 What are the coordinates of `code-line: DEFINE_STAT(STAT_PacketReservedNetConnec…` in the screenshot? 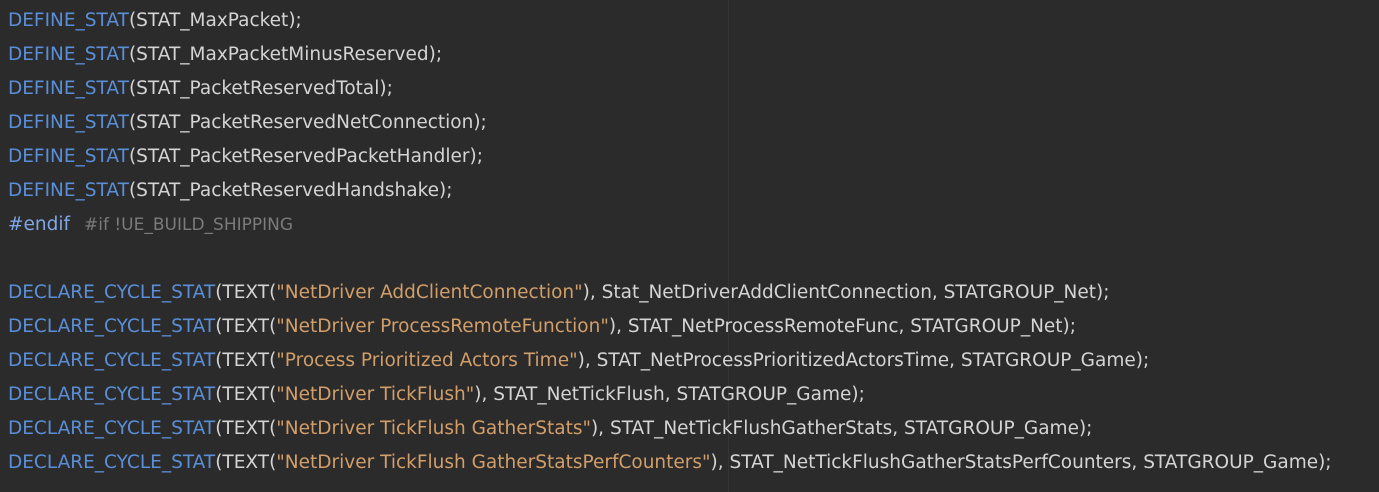 It's located at (670, 123).